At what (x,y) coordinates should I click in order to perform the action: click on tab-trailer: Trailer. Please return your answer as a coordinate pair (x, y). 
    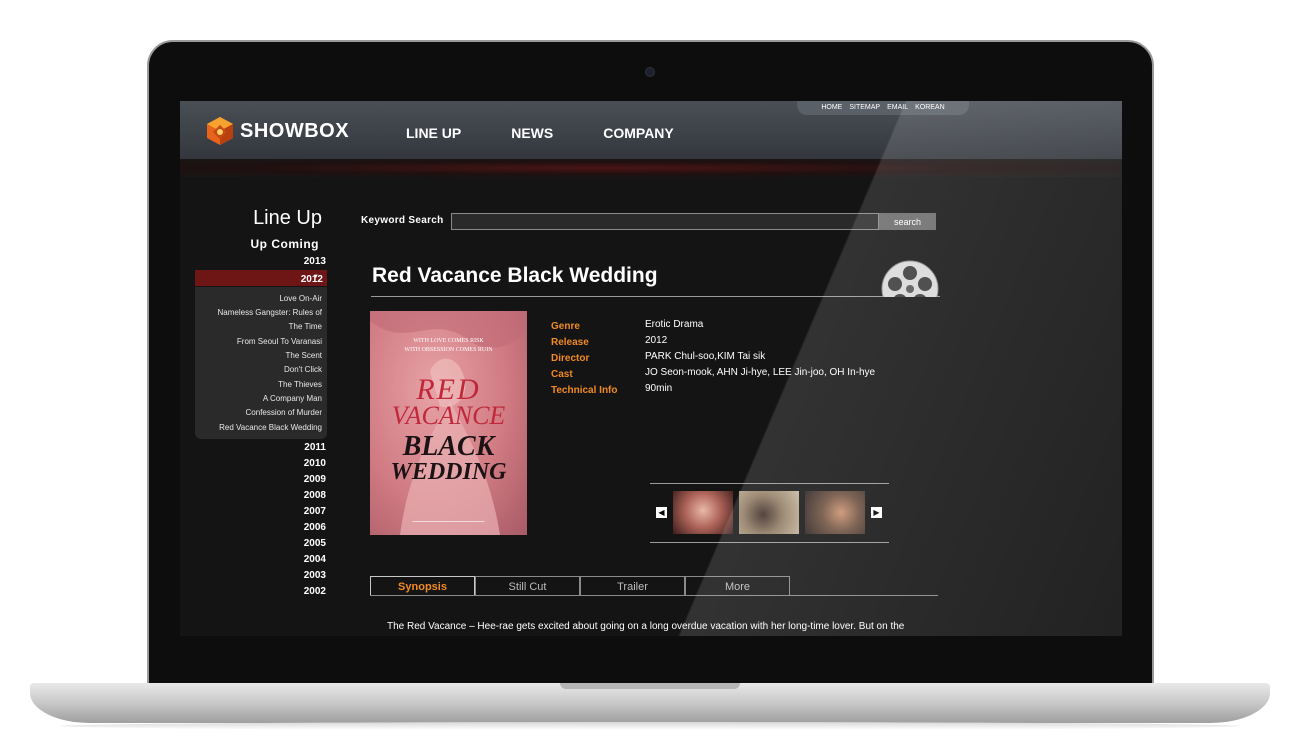
    Looking at the image, I should click on (632, 586).